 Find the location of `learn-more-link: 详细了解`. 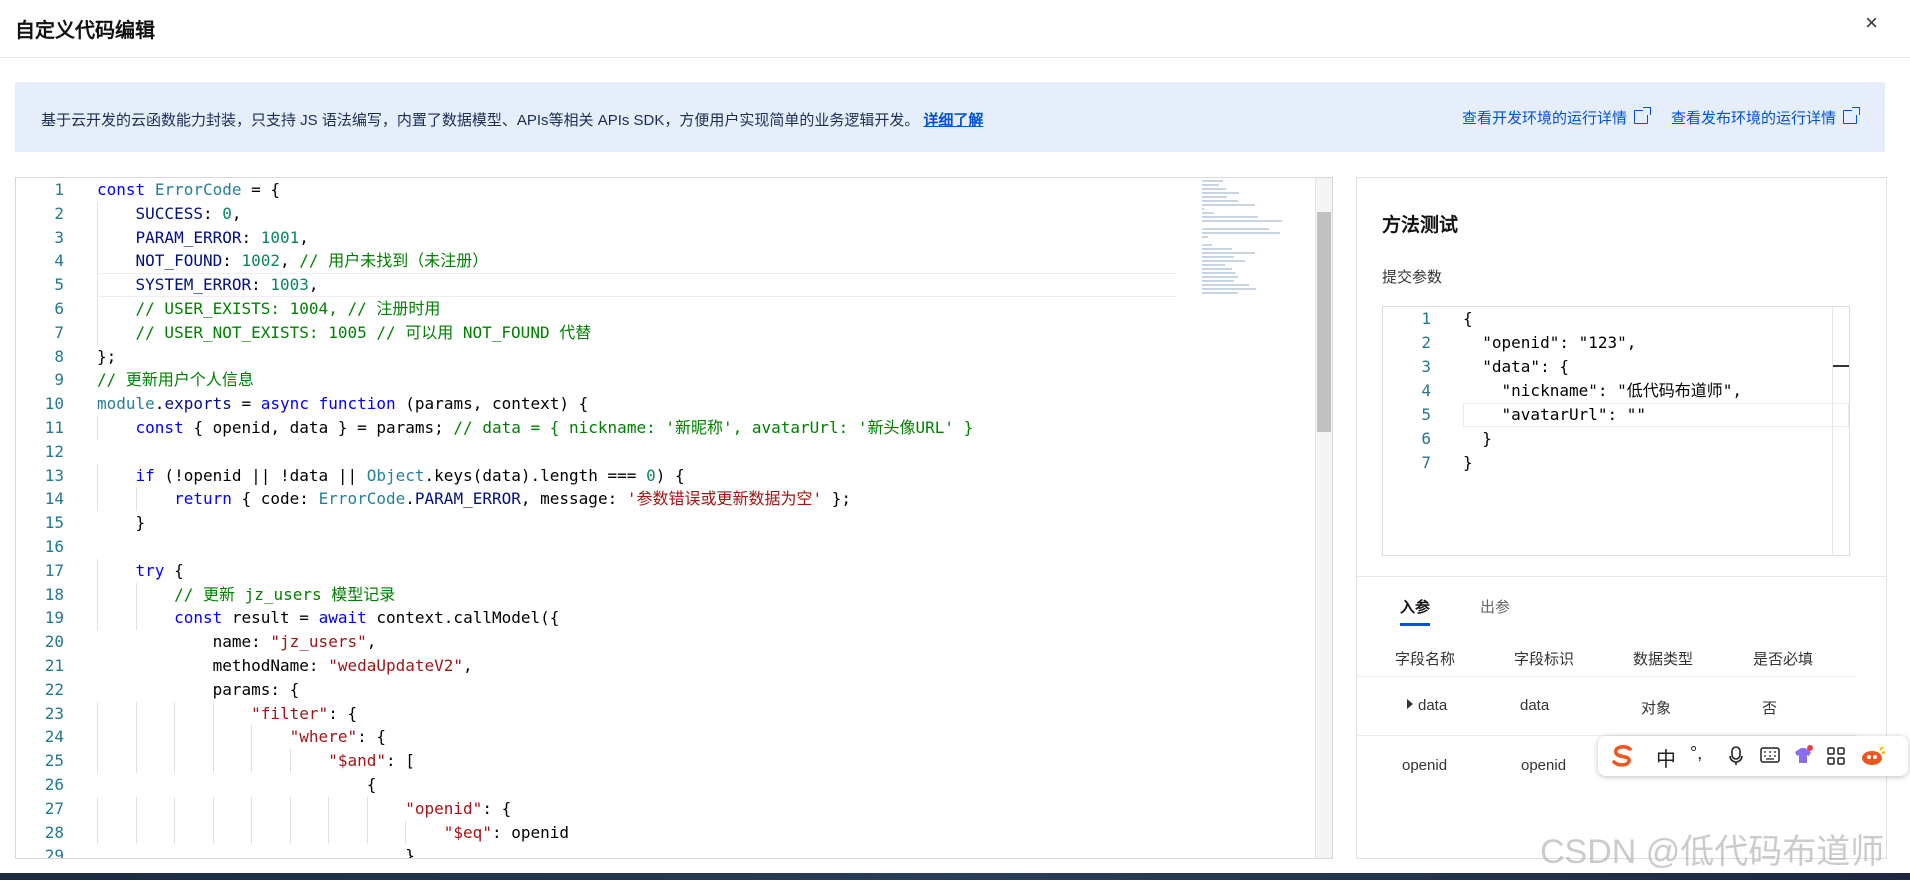

learn-more-link: 详细了解 is located at coordinates (953, 120).